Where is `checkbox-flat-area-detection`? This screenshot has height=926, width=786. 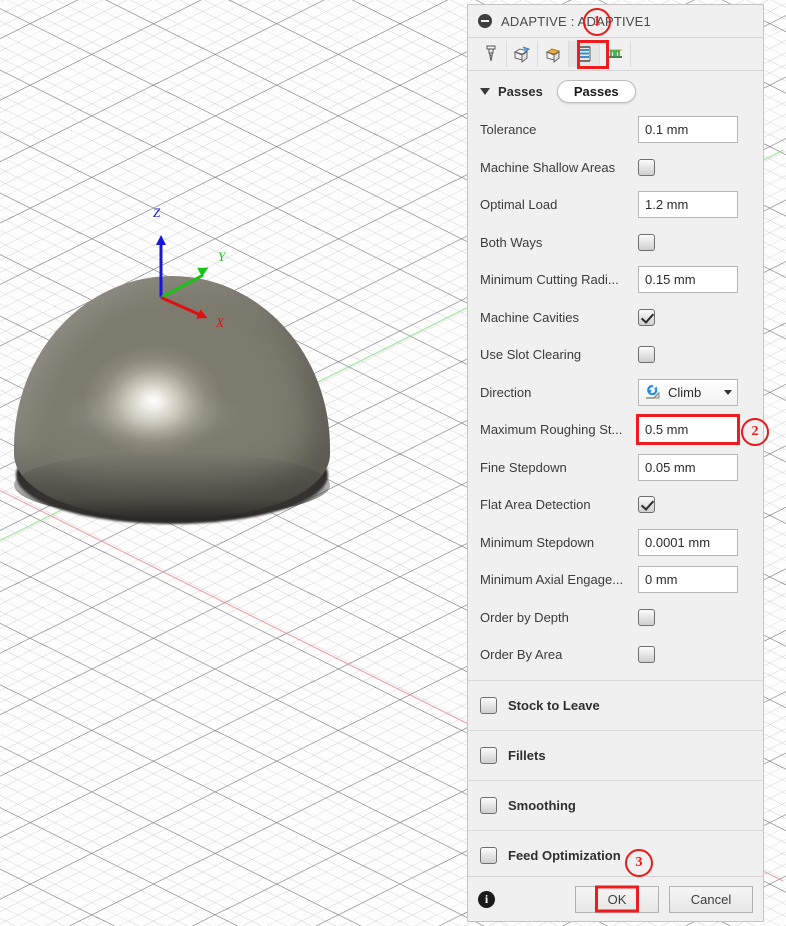
checkbox-flat-area-detection is located at coordinates (646, 505).